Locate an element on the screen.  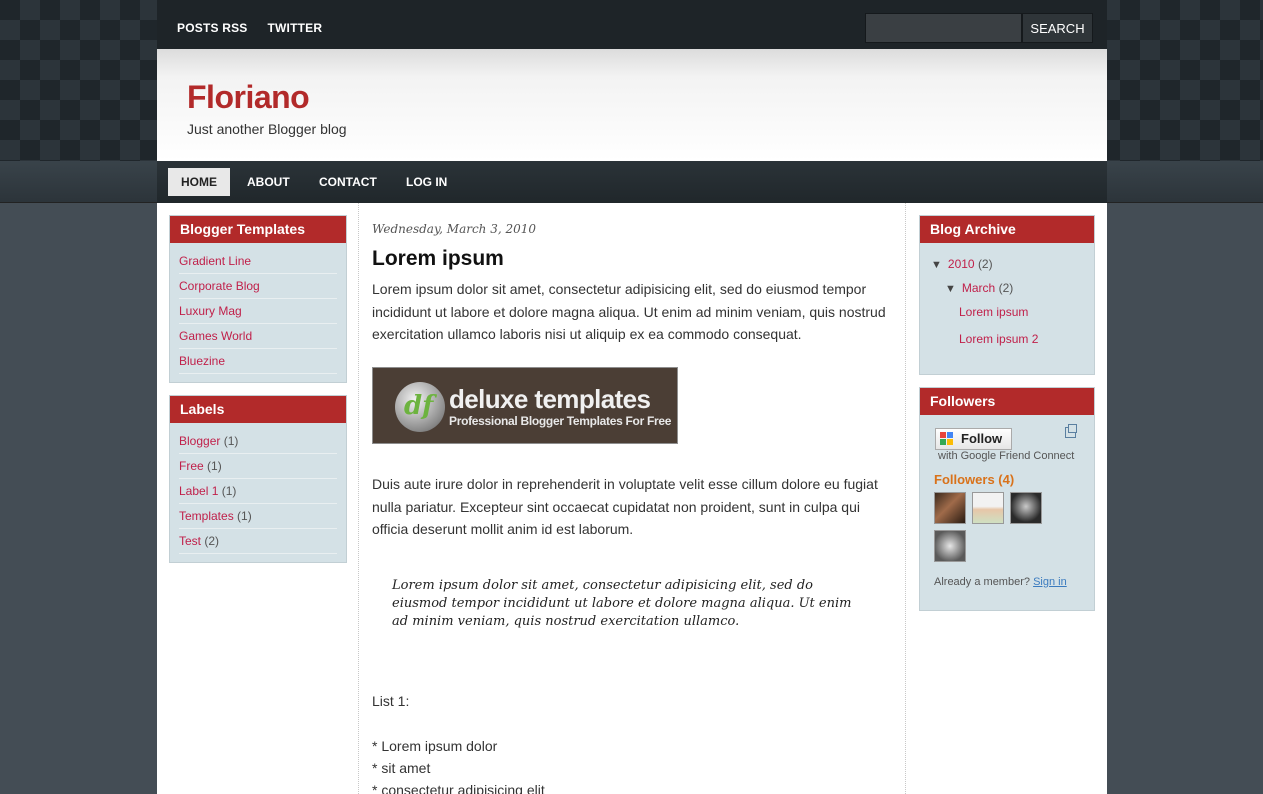
blog-description: Just another Blogger blog is located at coordinates (267, 129).